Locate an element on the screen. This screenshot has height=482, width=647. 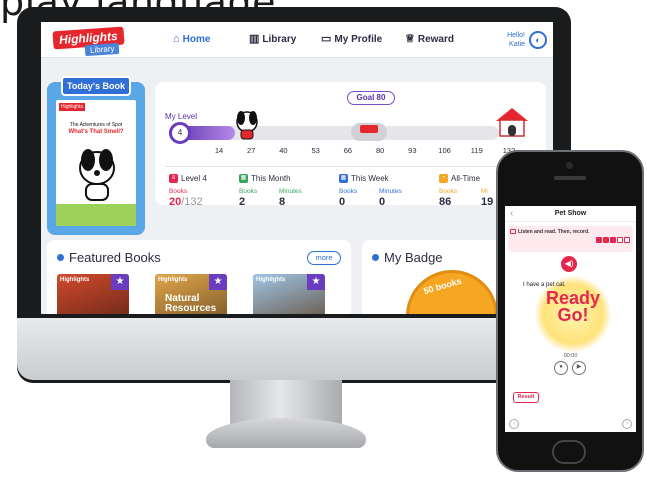
phone-header: ‹ Pet Show is located at coordinates (570, 214).